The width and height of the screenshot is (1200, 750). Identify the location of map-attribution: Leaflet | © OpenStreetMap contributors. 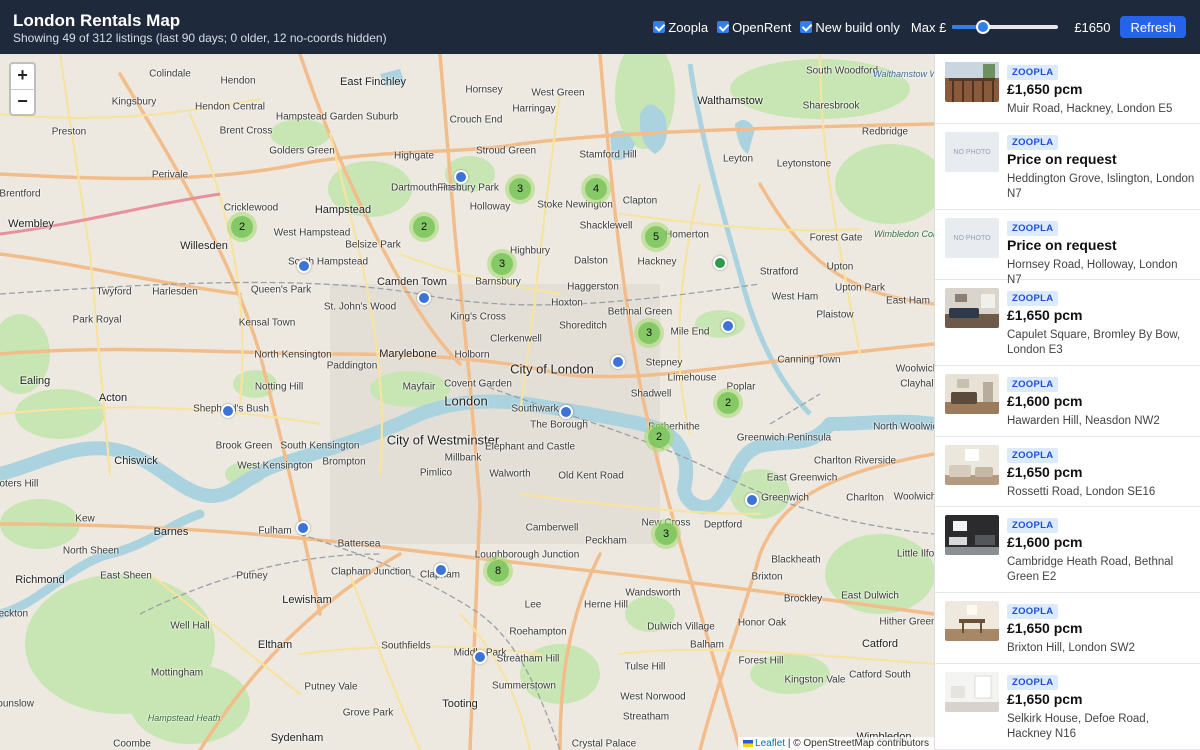
(836, 743).